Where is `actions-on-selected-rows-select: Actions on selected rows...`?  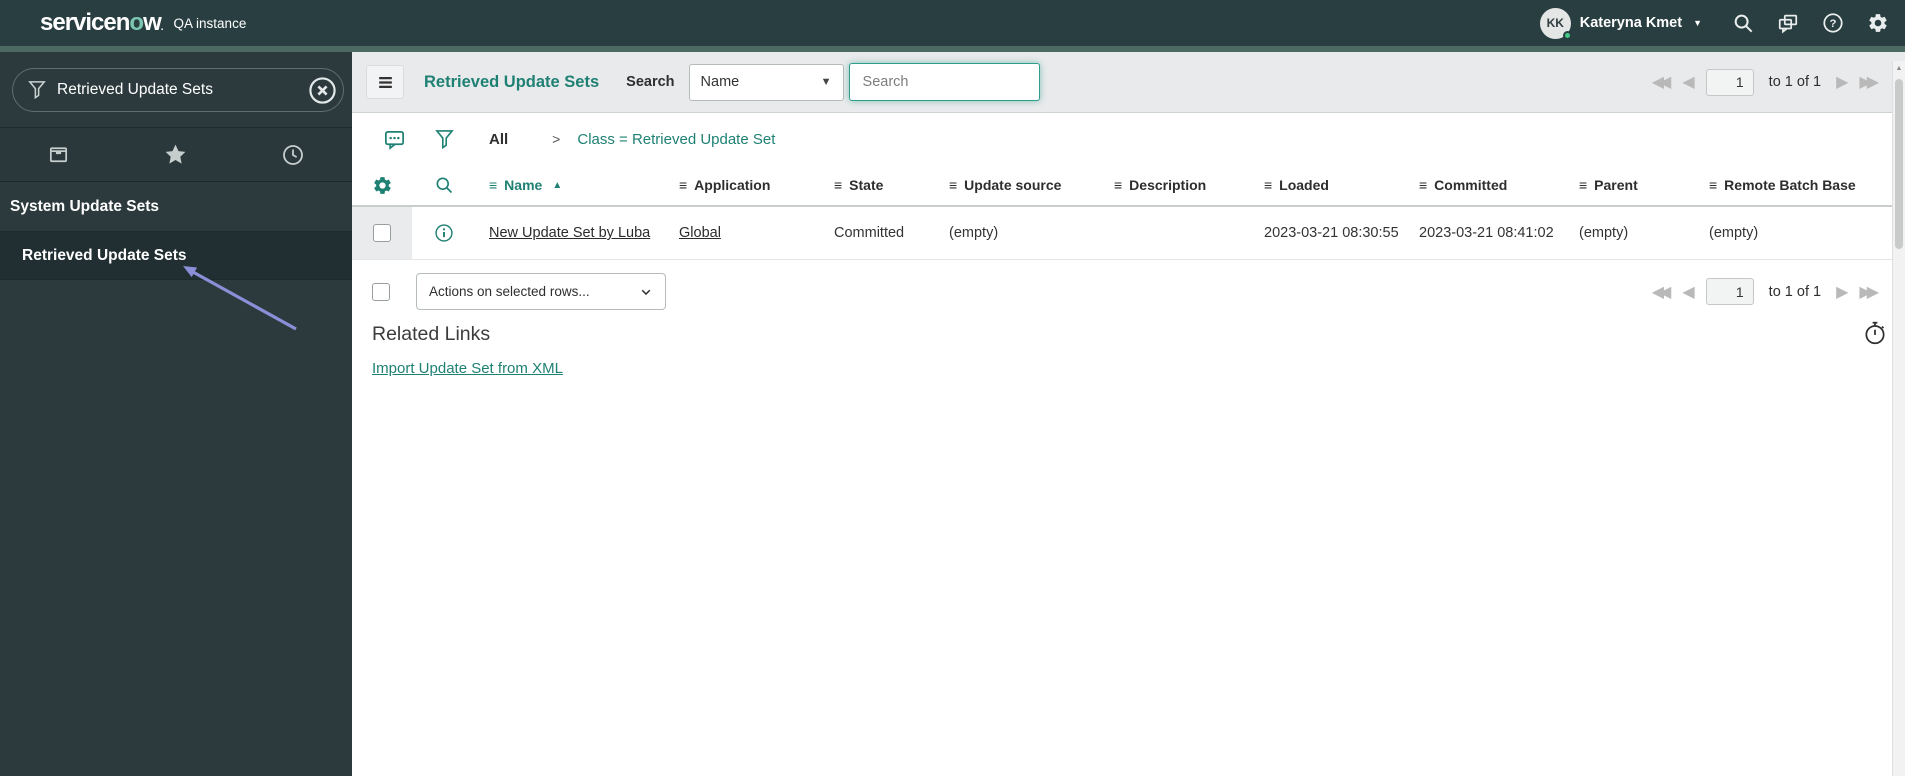
actions-on-selected-rows-select: Actions on selected rows... is located at coordinates (541, 291).